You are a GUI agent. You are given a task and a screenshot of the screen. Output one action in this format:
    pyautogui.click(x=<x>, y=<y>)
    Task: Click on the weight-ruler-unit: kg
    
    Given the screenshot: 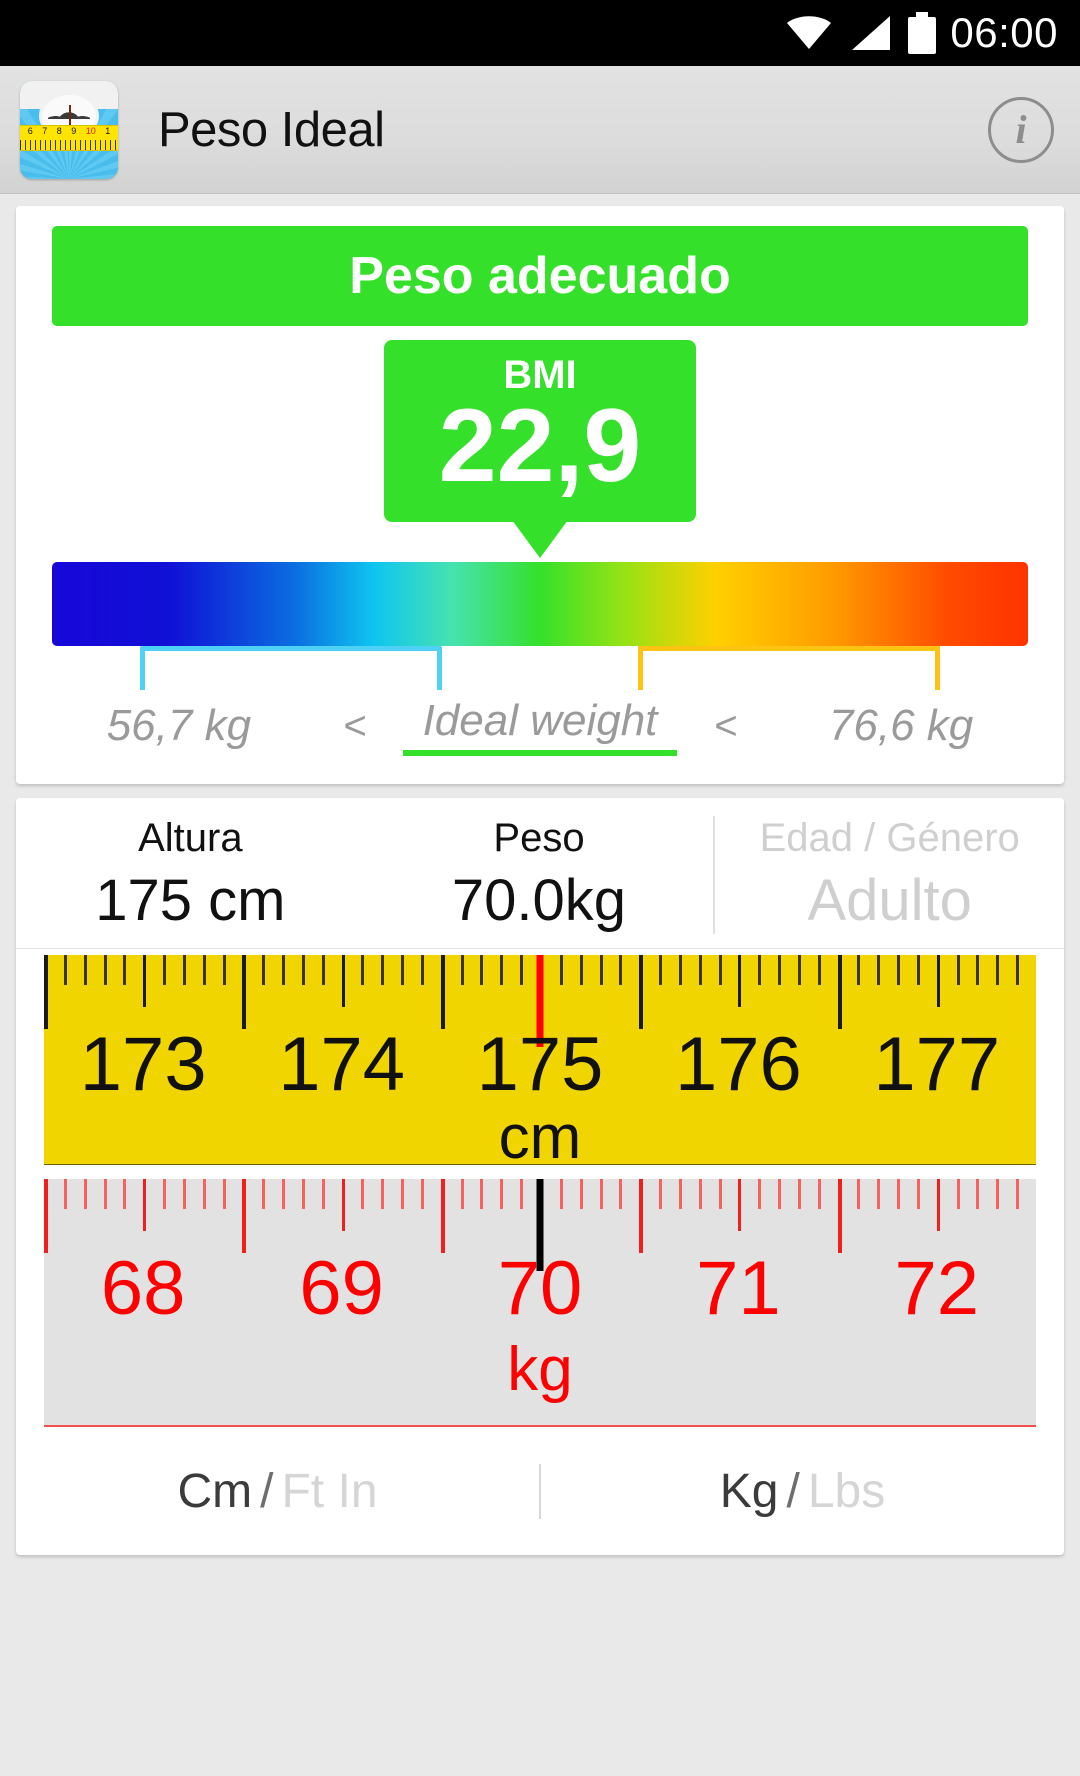 What is the action you would take?
    pyautogui.click(x=540, y=1369)
    